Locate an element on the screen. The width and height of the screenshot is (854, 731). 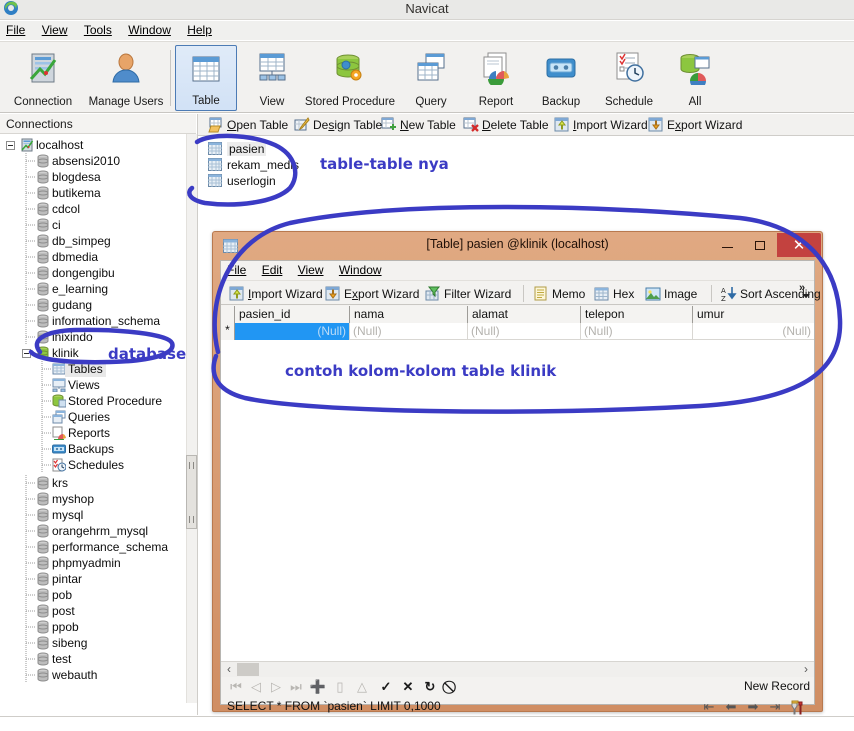
menu-window: Window is located at coordinates (150, 30).